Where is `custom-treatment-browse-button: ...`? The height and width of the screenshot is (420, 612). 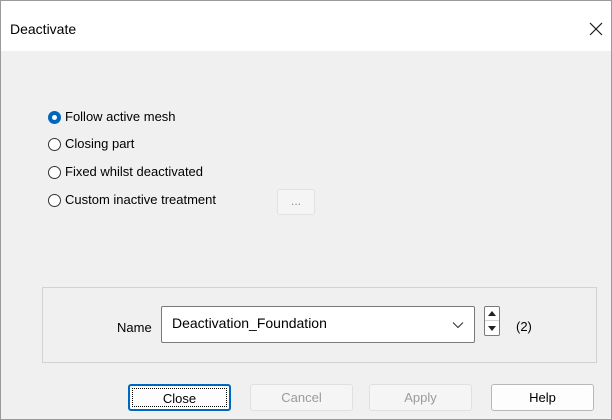
custom-treatment-browse-button: ... is located at coordinates (296, 202).